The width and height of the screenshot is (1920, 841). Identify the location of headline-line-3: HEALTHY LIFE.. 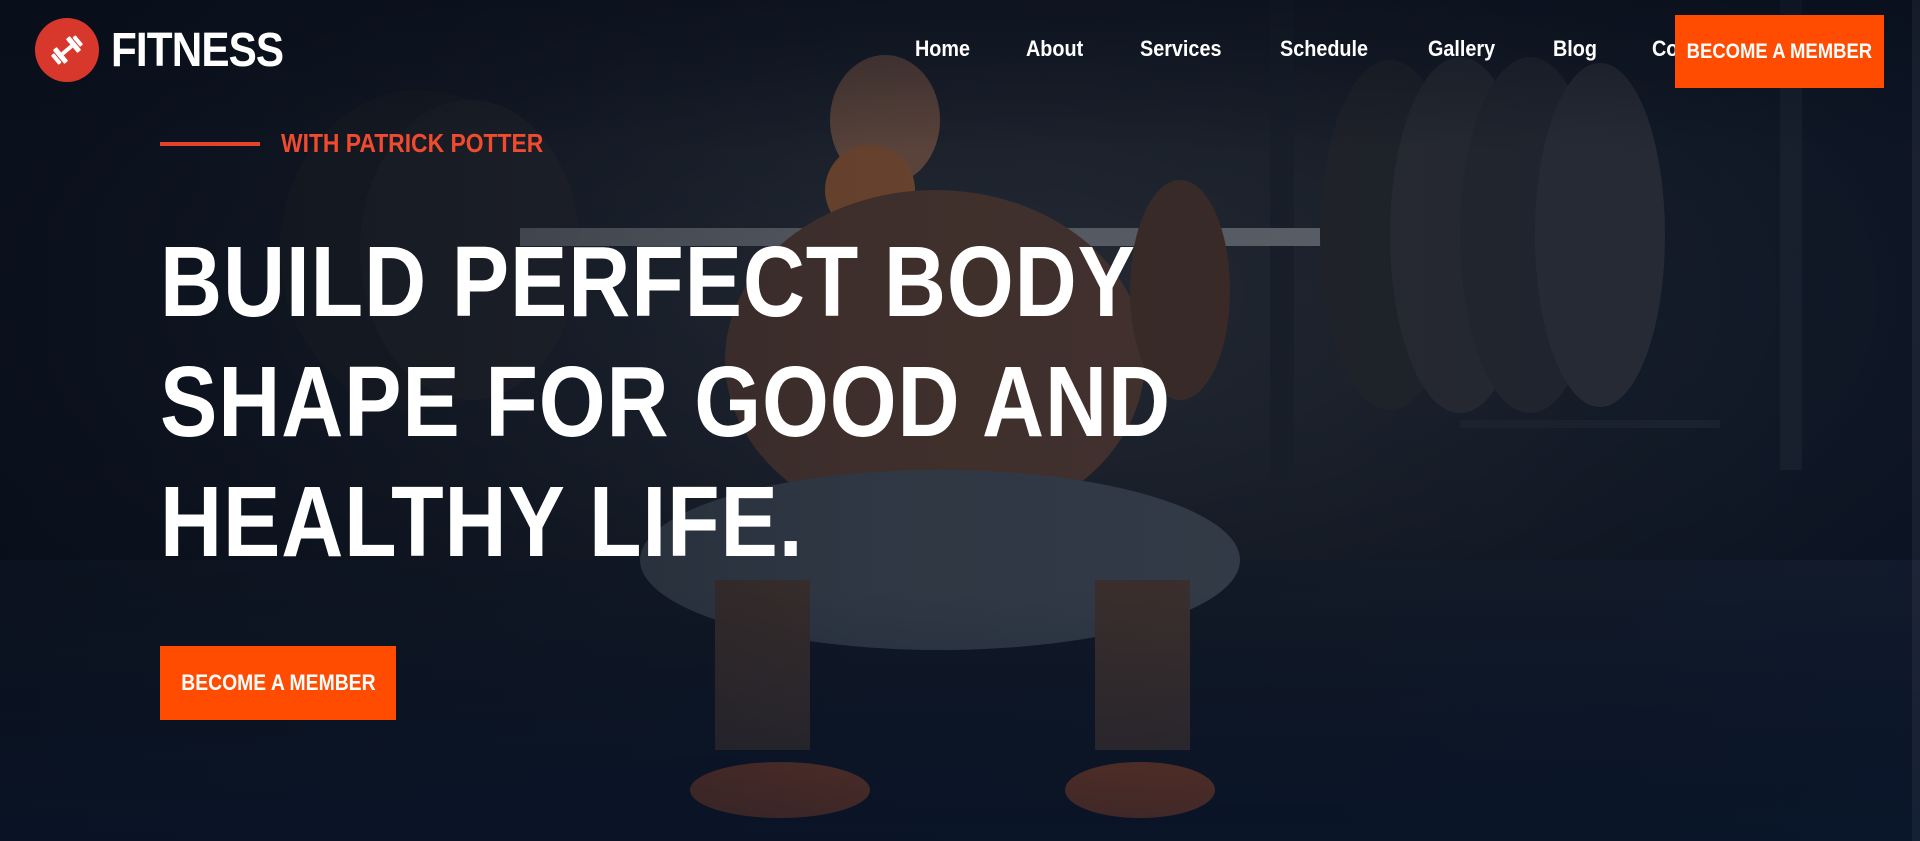
(482, 522).